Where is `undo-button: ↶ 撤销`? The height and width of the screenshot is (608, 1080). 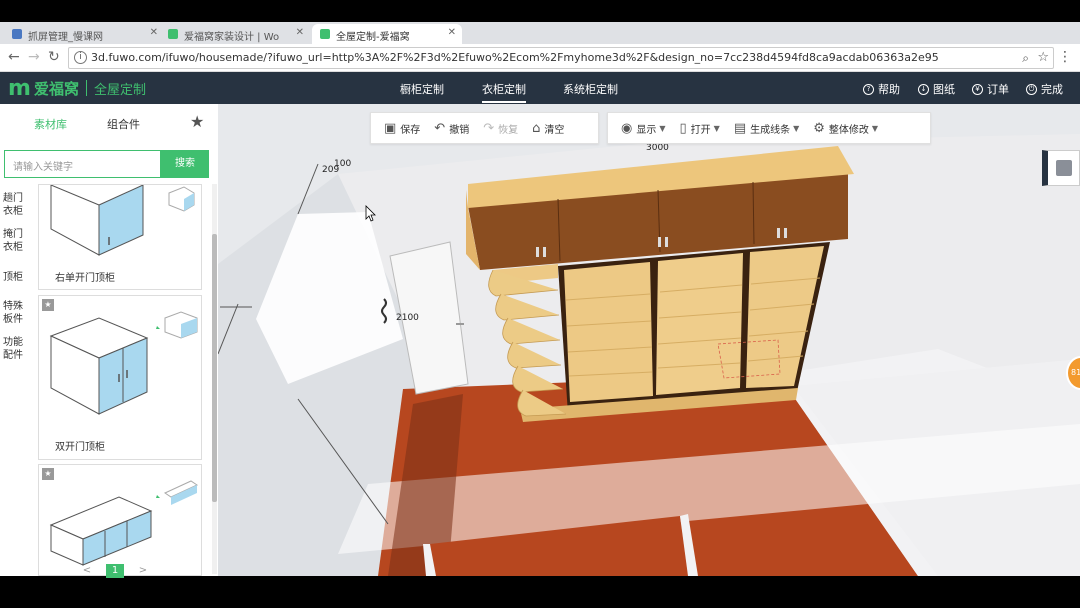
undo-button: ↶ 撤销 is located at coordinates (451, 128).